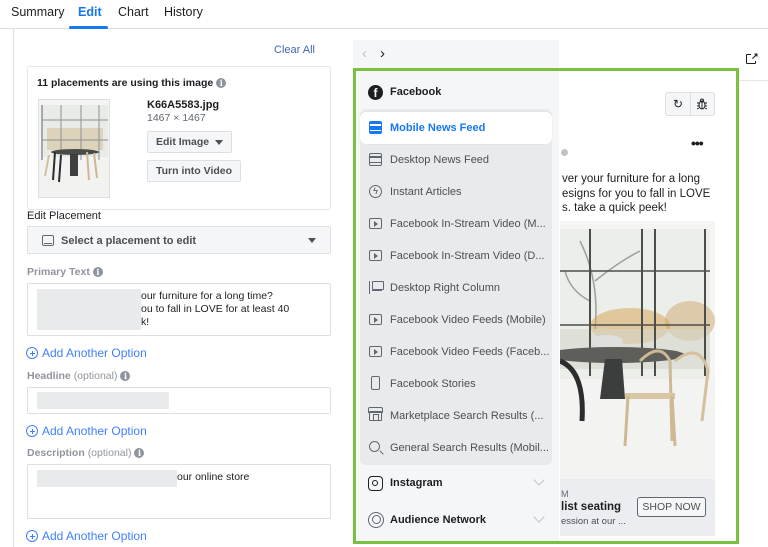 The image size is (768, 547). I want to click on description-label: Description (optional) i, so click(86, 453).